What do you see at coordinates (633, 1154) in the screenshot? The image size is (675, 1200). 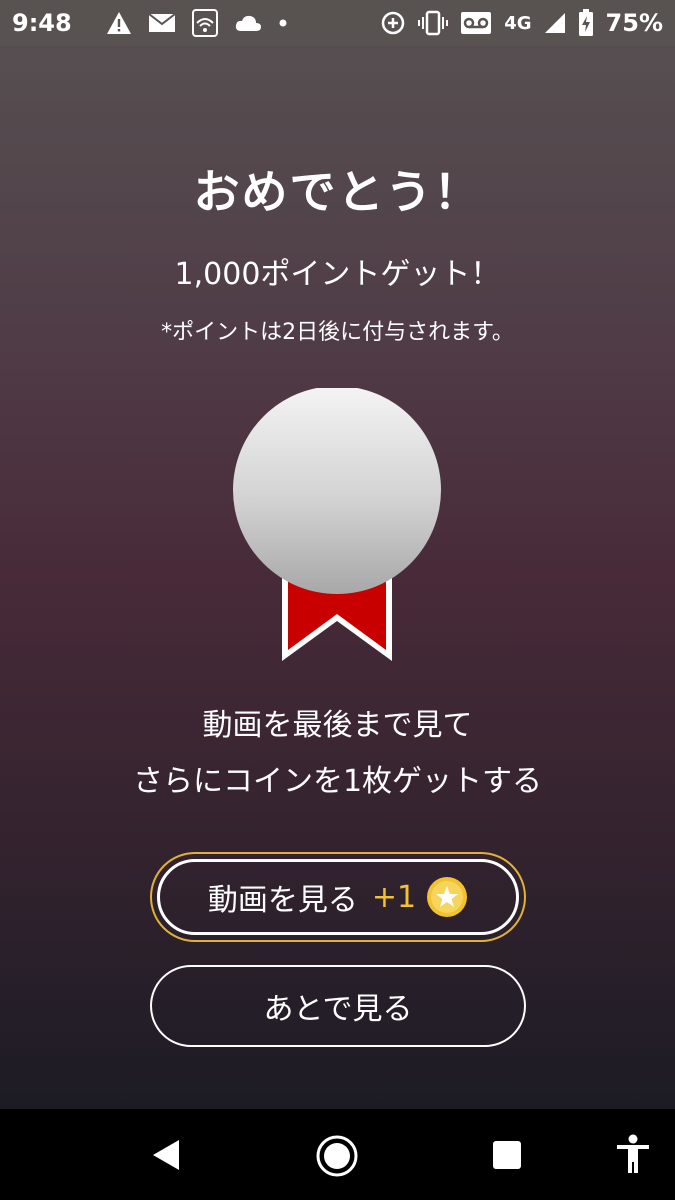 I see `accessibility-icon` at bounding box center [633, 1154].